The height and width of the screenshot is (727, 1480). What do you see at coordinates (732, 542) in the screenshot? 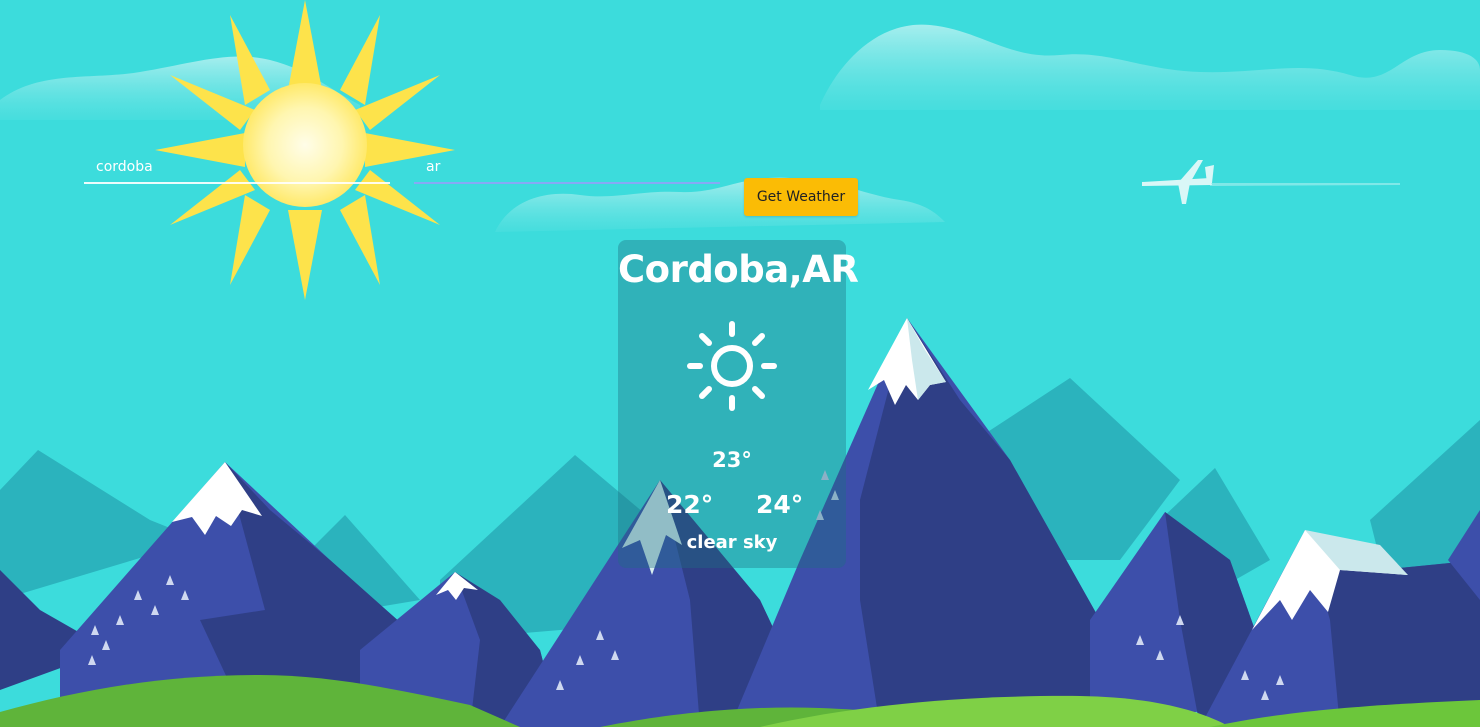
I see `weather-description: clear sky` at bounding box center [732, 542].